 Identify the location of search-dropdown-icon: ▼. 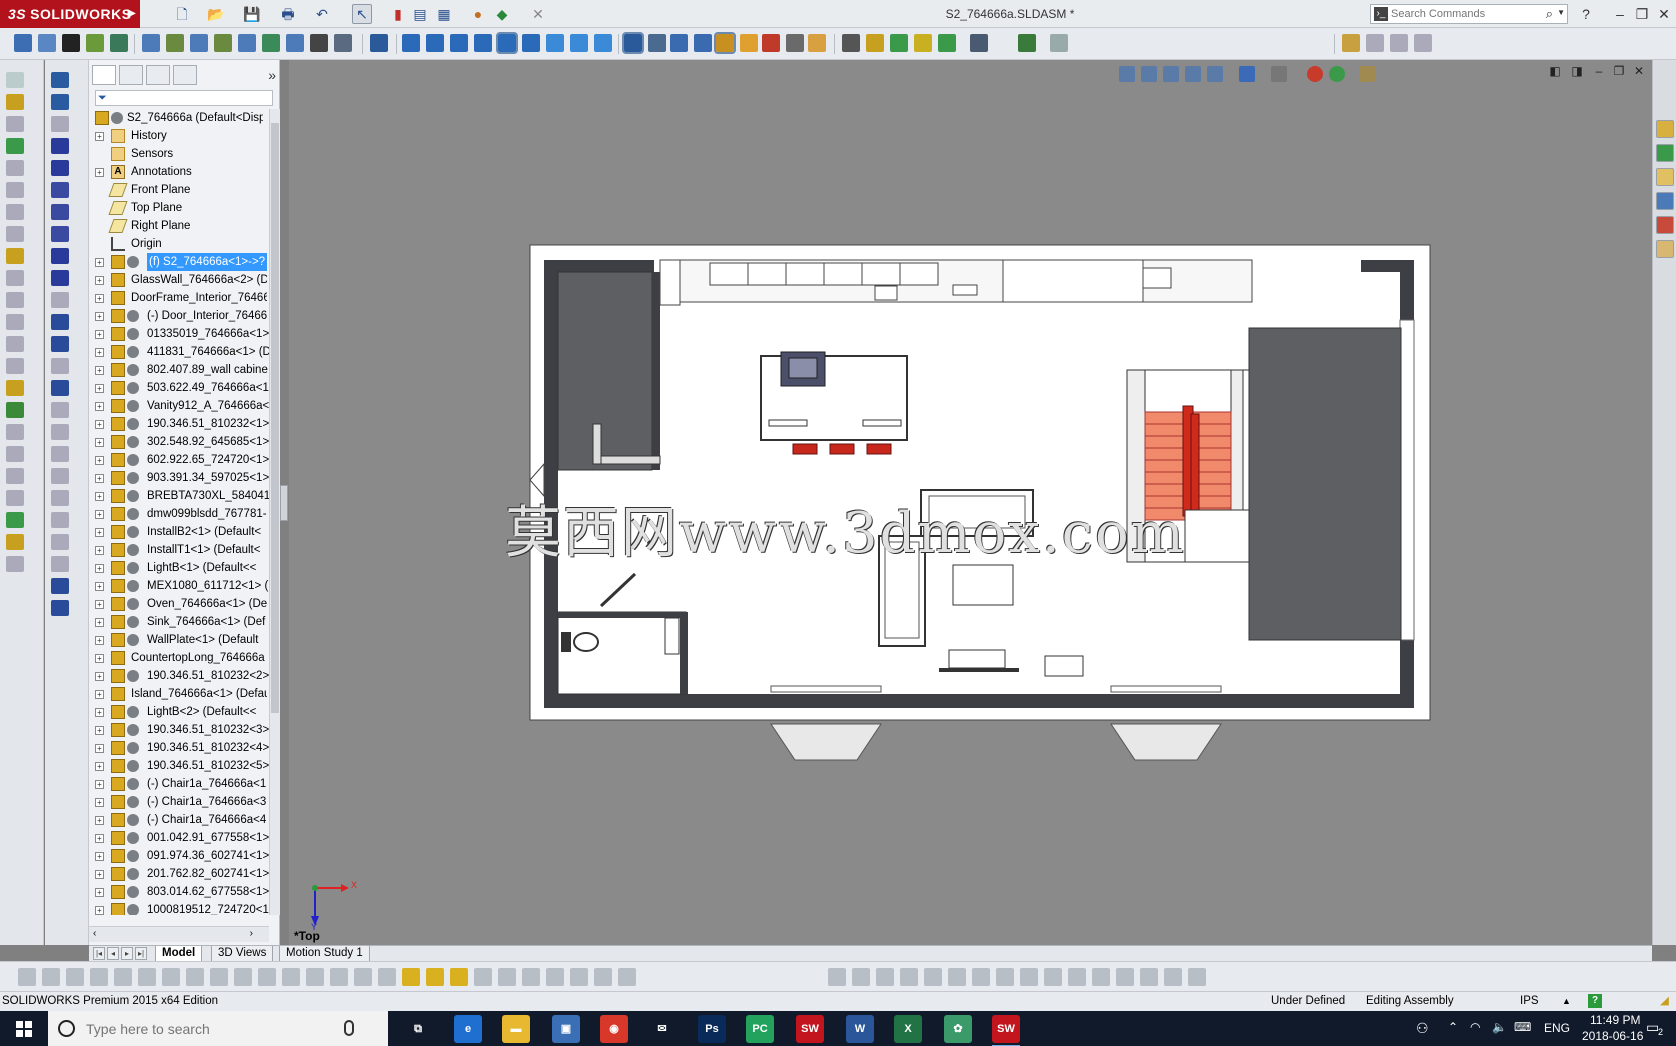
(1561, 12).